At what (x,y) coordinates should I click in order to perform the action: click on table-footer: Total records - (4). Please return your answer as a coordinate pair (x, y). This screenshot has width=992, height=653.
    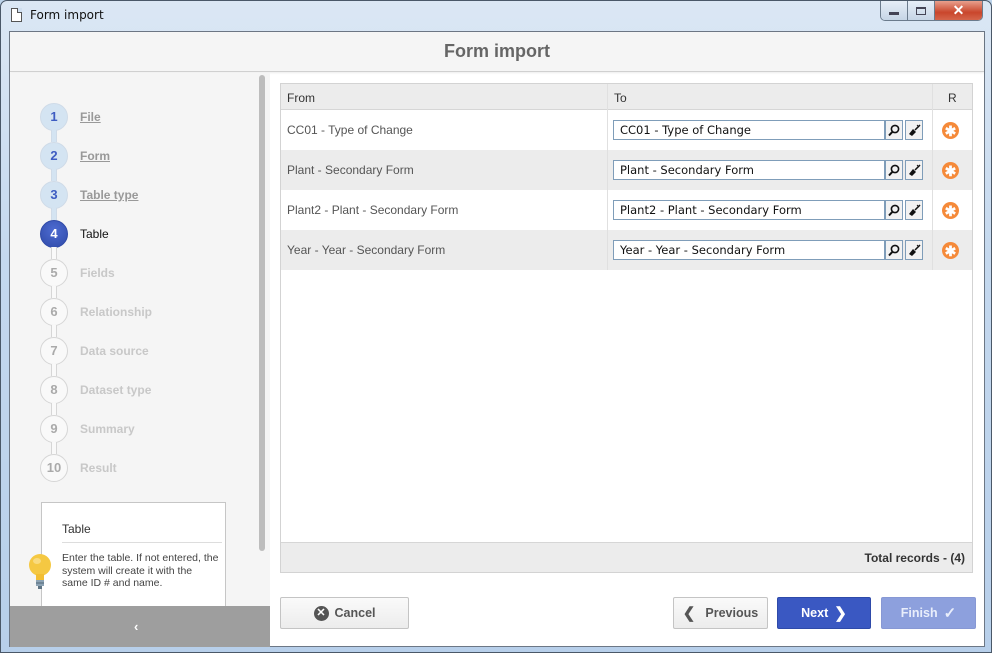
    Looking at the image, I should click on (626, 557).